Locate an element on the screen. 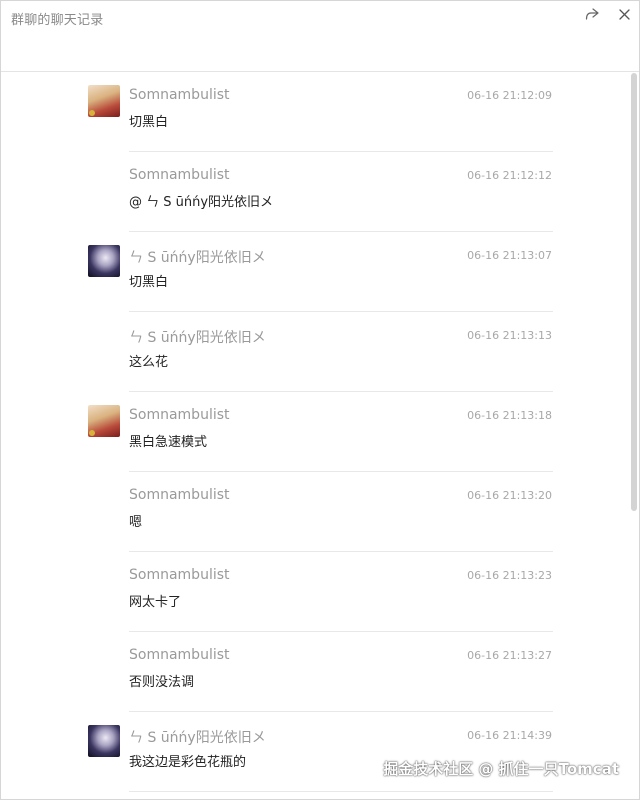 The height and width of the screenshot is (800, 640). message-time: 06-16 21:13:23 is located at coordinates (509, 575).